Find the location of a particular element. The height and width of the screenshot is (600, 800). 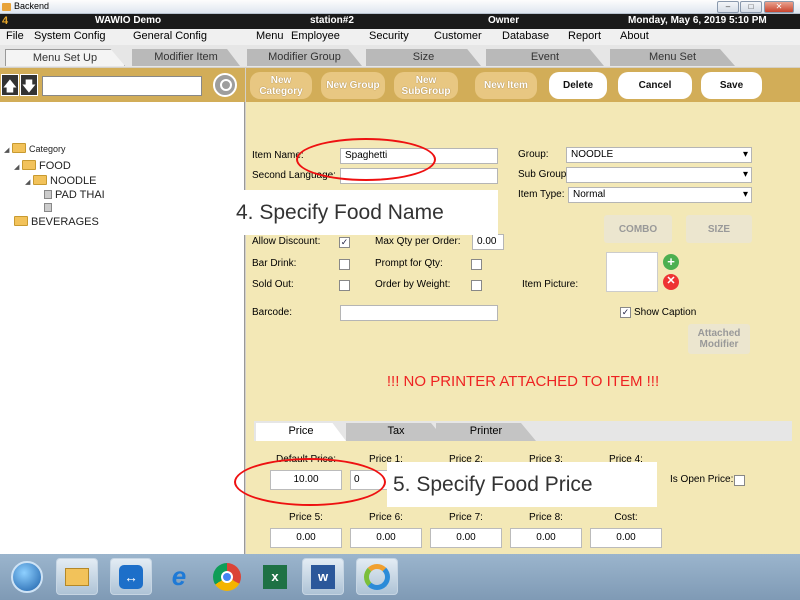

new-group-button: New Group is located at coordinates (353, 85).